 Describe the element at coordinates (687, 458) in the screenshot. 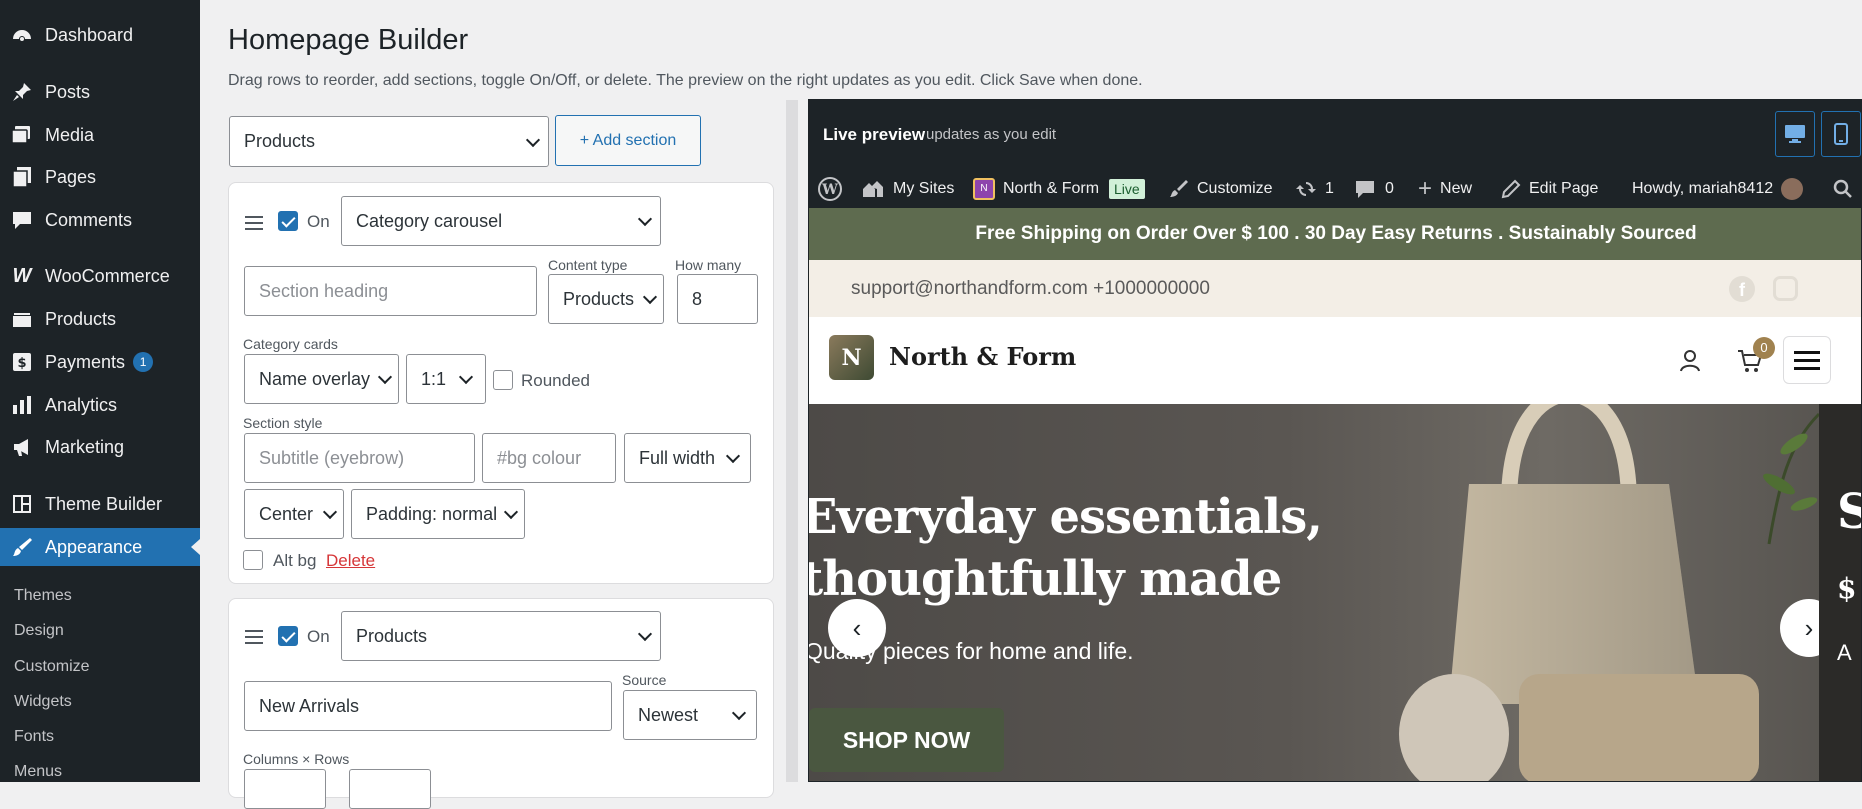

I see `width-select: Full width` at that location.